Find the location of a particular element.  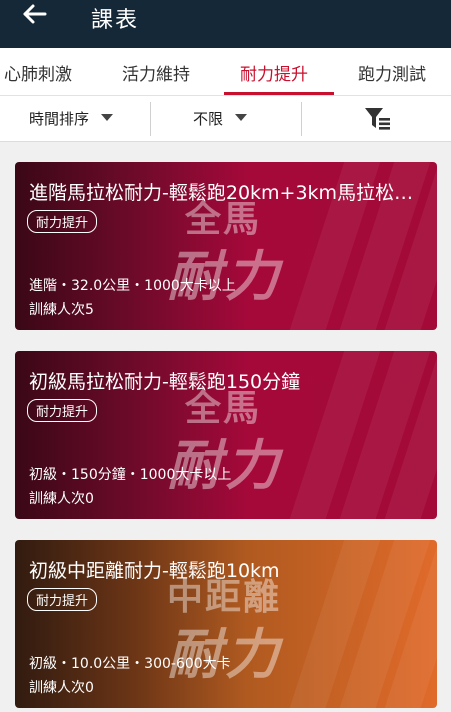

card-meta: 初級・150分鐘・1000大卡以上 is located at coordinates (130, 475).